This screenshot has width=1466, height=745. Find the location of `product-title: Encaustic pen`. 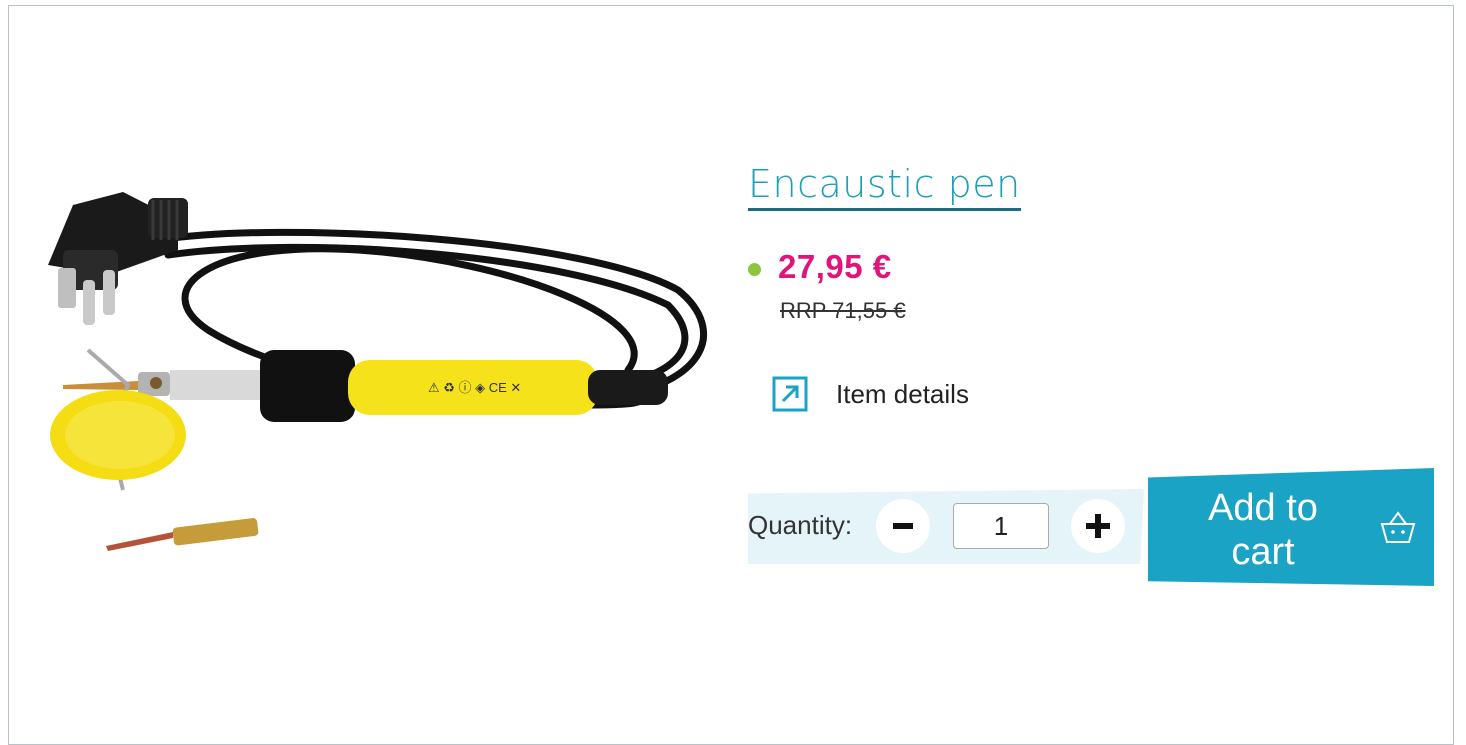

product-title: Encaustic pen is located at coordinates (884, 186).